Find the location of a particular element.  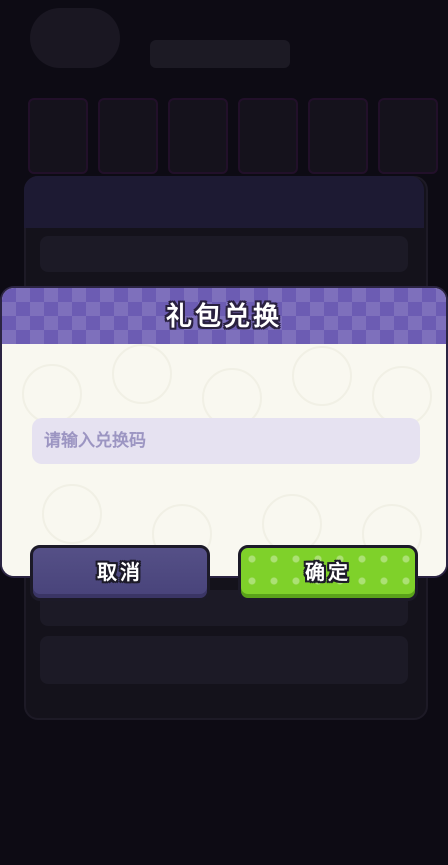

cancel-button: 取消 is located at coordinates (120, 573).